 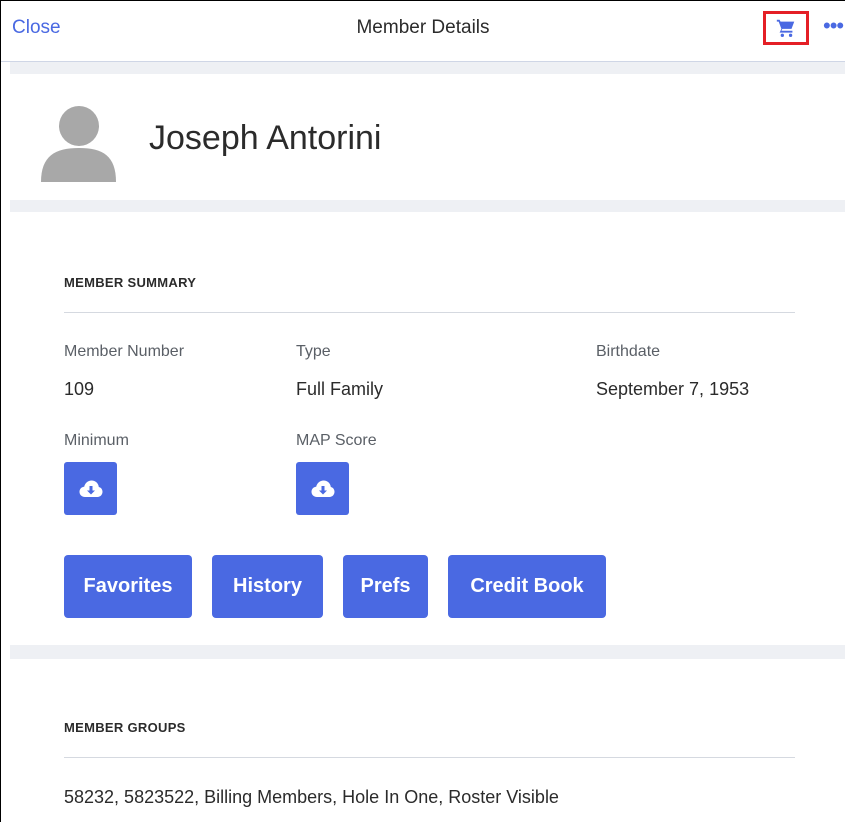 I want to click on minimum-label: Minimum, so click(x=96, y=440).